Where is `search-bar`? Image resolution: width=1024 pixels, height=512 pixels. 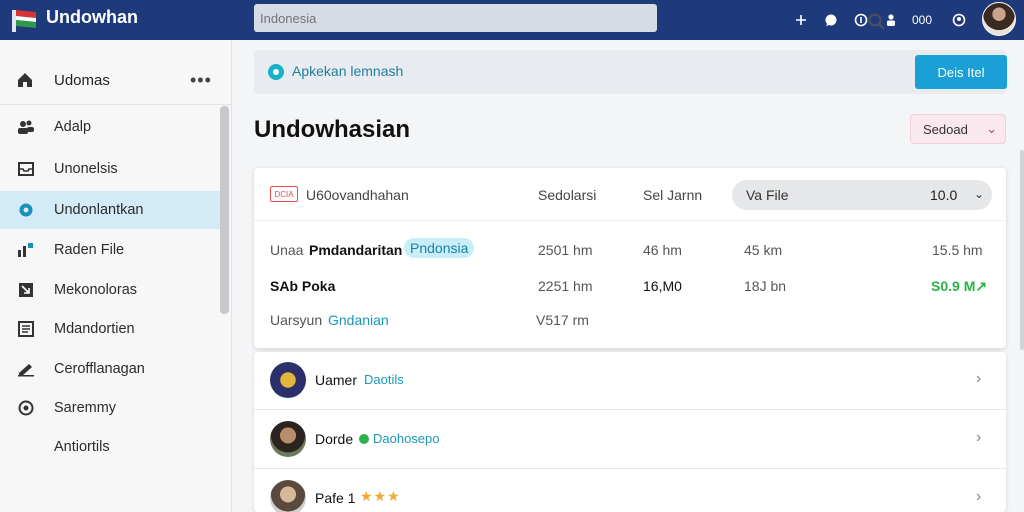
search-bar is located at coordinates (569, 18).